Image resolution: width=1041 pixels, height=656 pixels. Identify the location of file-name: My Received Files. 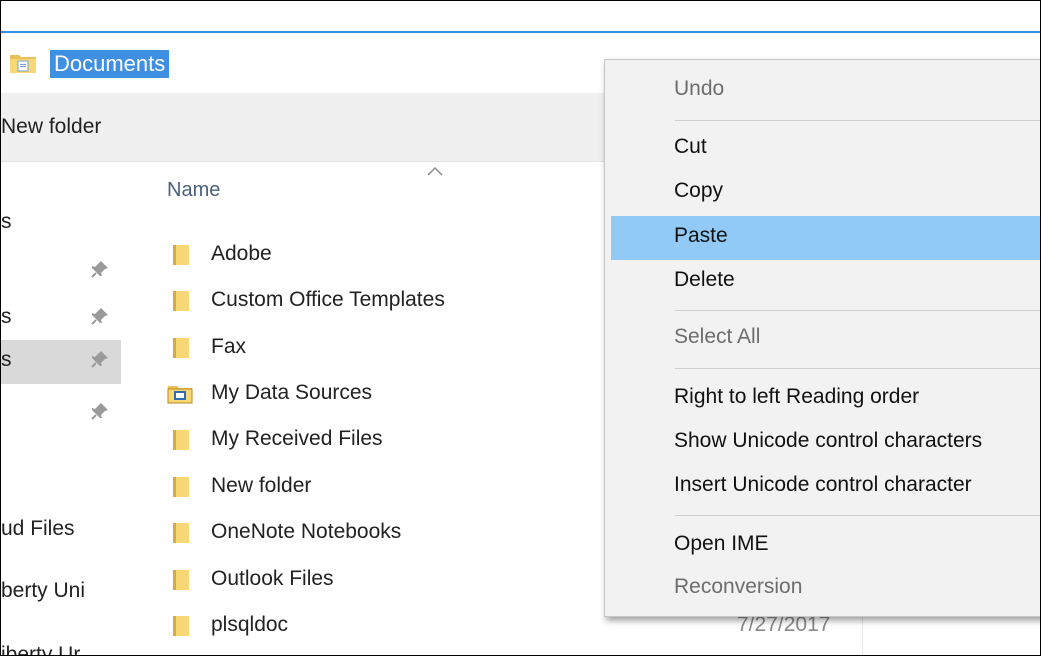
(297, 438).